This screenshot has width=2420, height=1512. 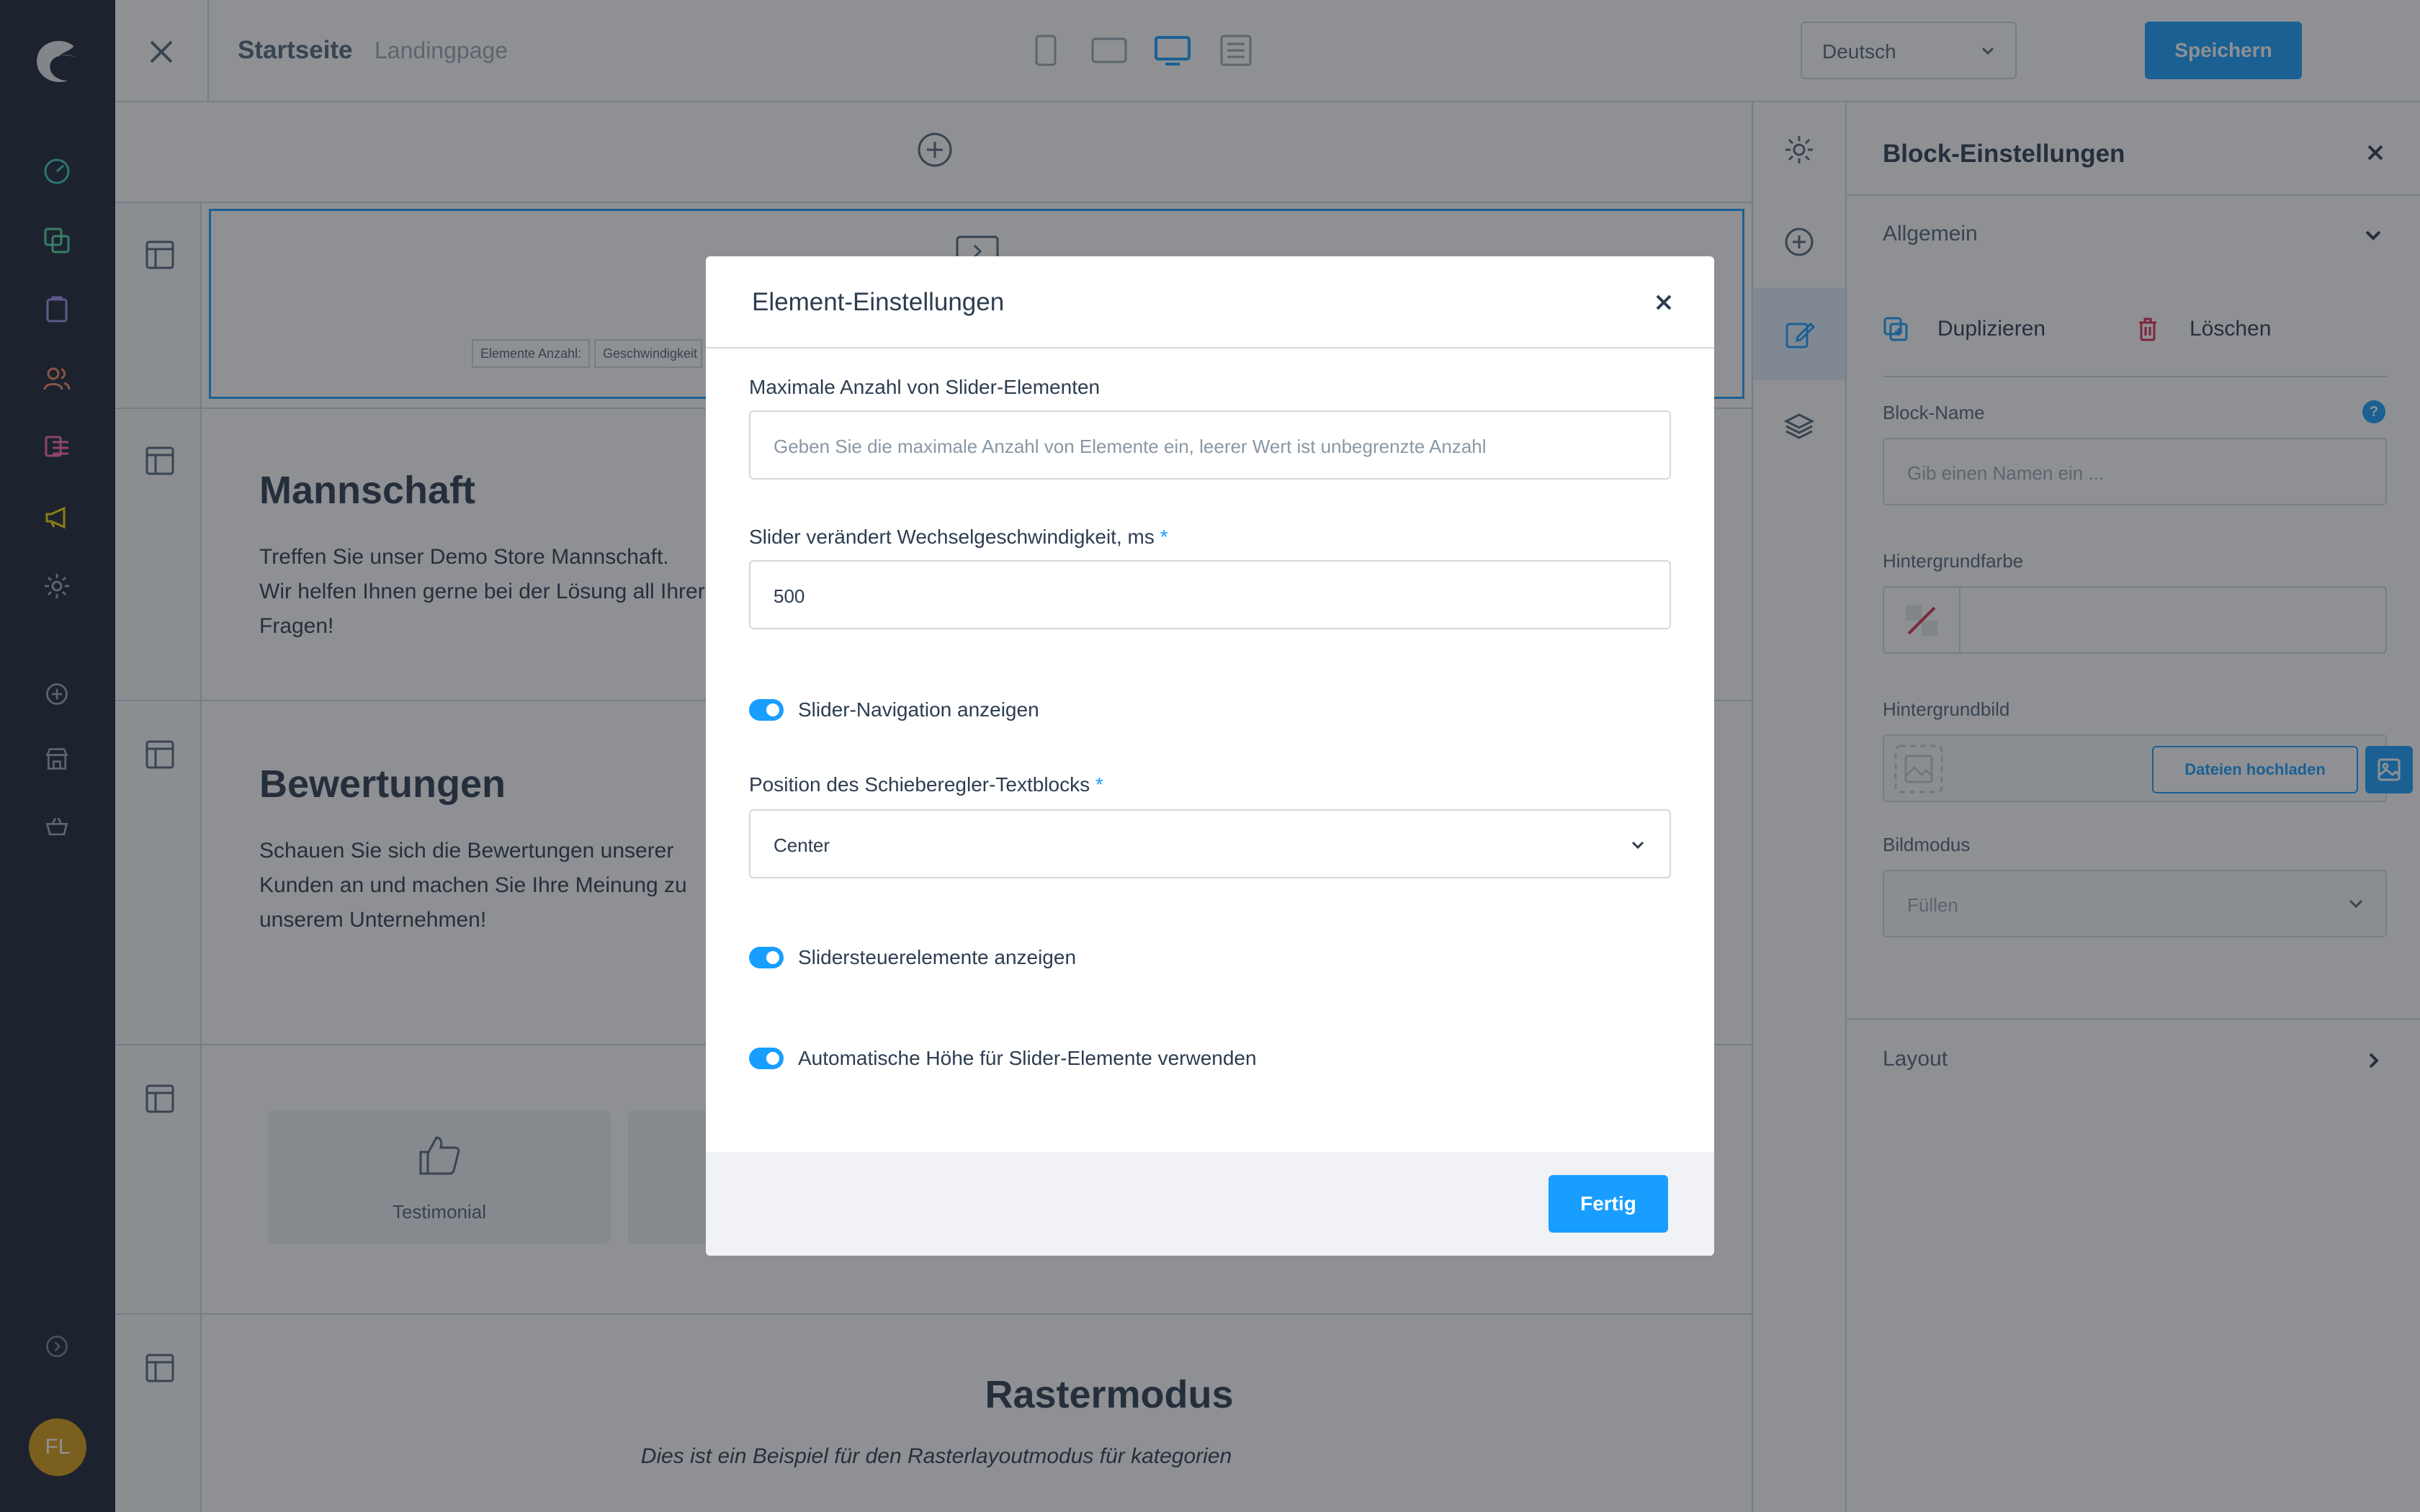 What do you see at coordinates (920, 784) in the screenshot?
I see `position-label-text: Position des Schieberegler-Textblocks` at bounding box center [920, 784].